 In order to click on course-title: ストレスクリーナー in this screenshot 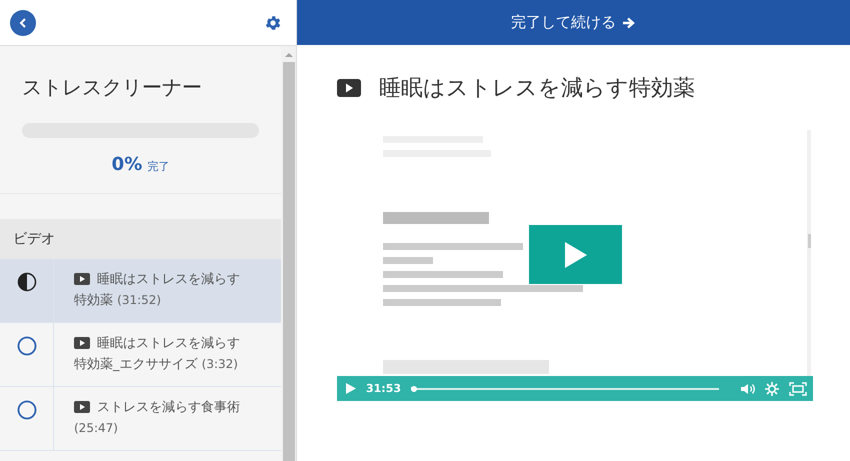, I will do `click(112, 87)`.